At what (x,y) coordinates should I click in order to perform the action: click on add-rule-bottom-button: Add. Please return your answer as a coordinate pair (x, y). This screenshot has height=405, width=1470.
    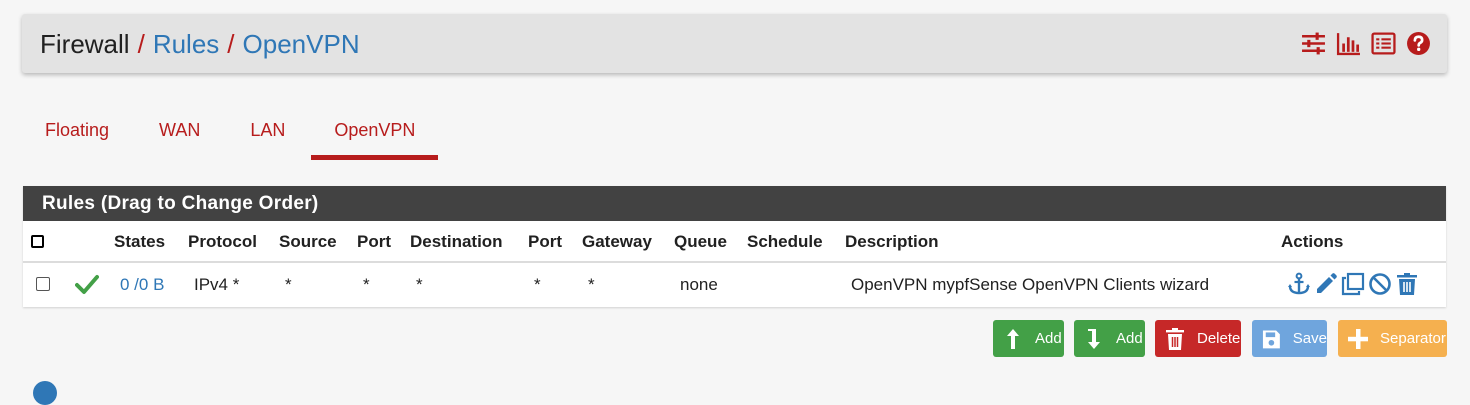
    Looking at the image, I should click on (1109, 338).